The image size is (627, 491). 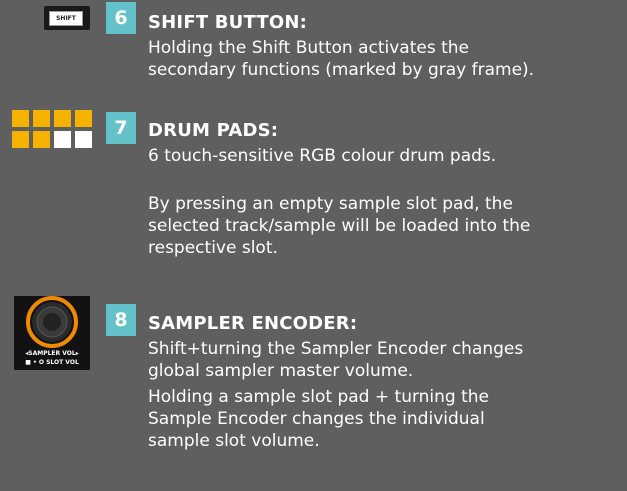 What do you see at coordinates (322, 156) in the screenshot?
I see `section-paragraph: 6 touch-sensitive RGB colour drum pads.` at bounding box center [322, 156].